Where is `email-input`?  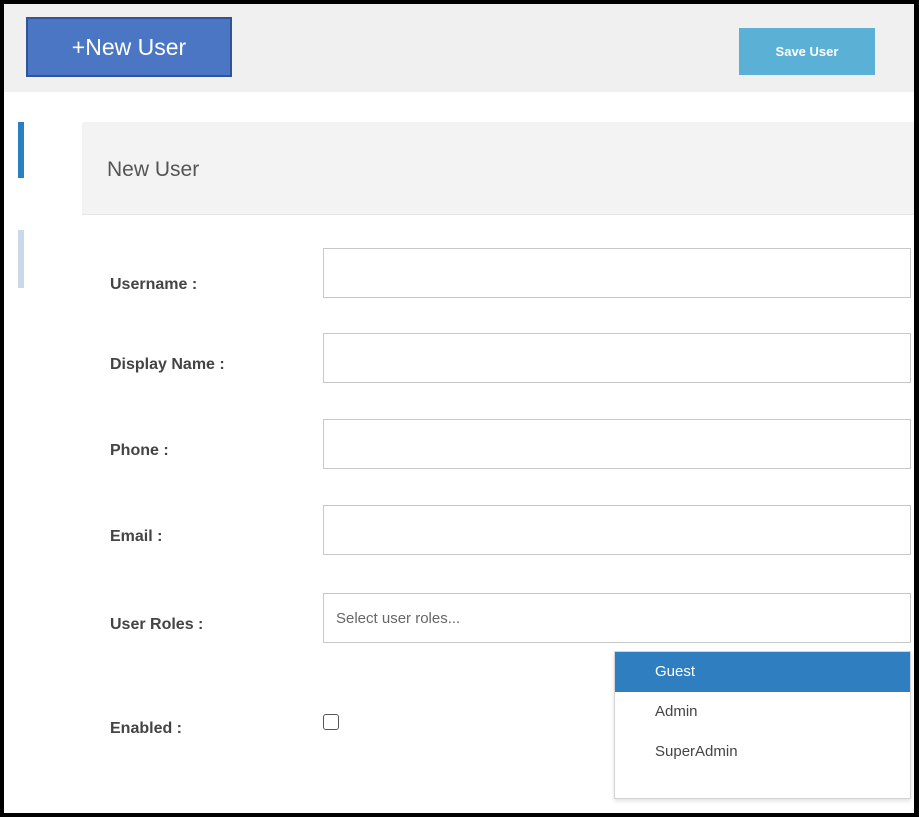 email-input is located at coordinates (617, 530).